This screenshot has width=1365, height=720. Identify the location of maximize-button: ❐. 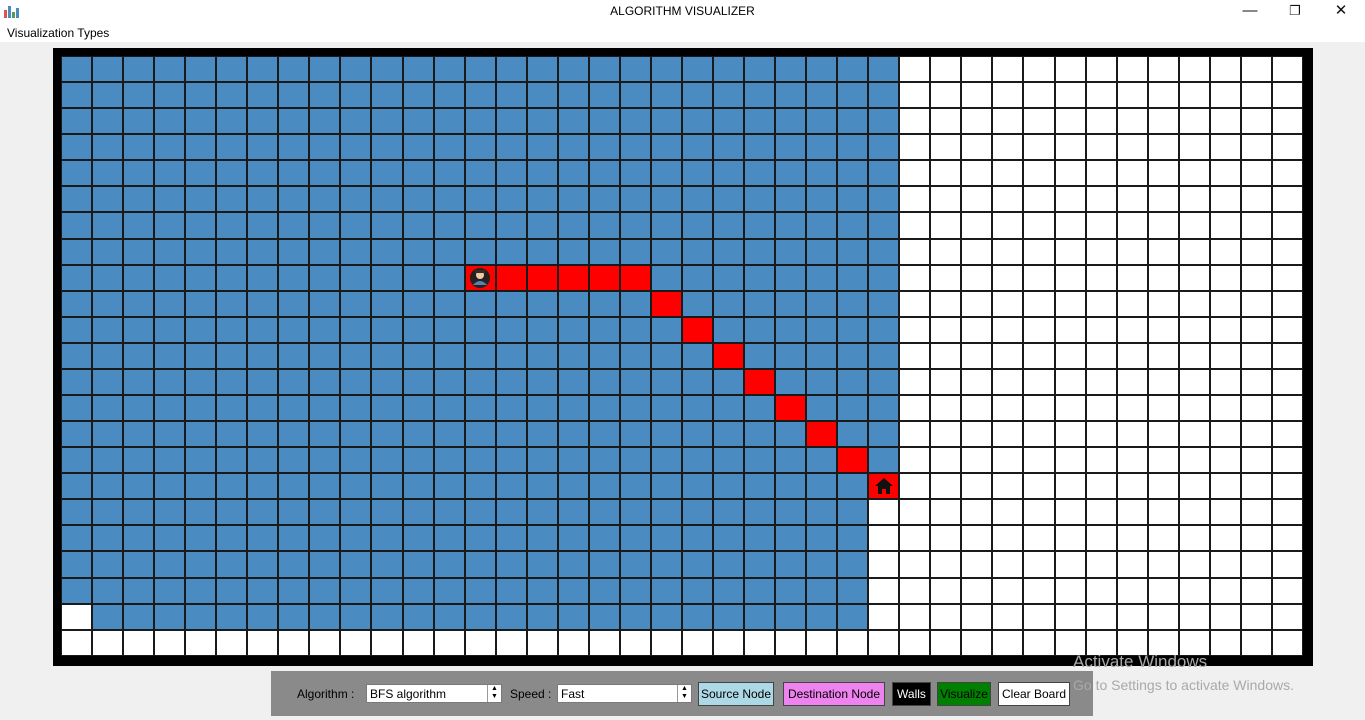
(1295, 11).